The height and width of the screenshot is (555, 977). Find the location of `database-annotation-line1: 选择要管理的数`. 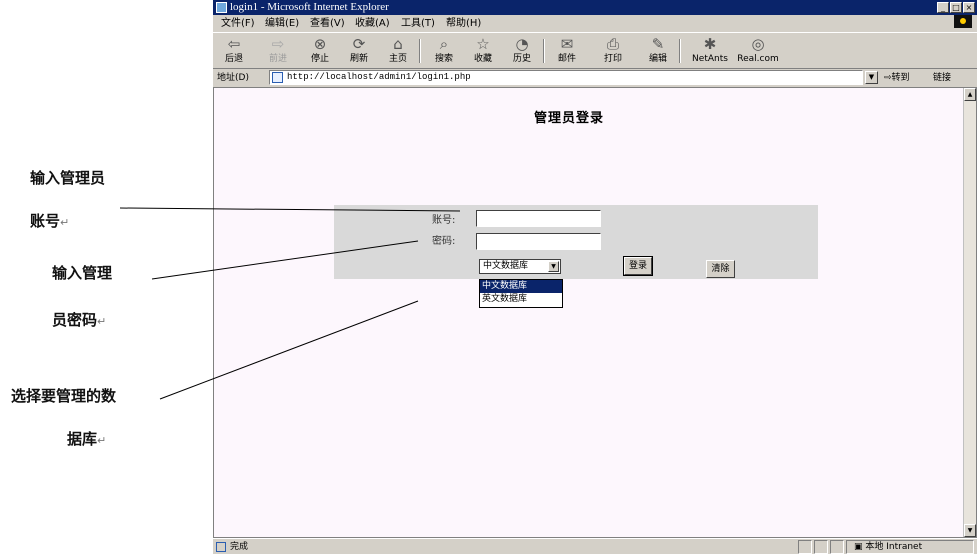

database-annotation-line1: 选择要管理的数 is located at coordinates (64, 396).